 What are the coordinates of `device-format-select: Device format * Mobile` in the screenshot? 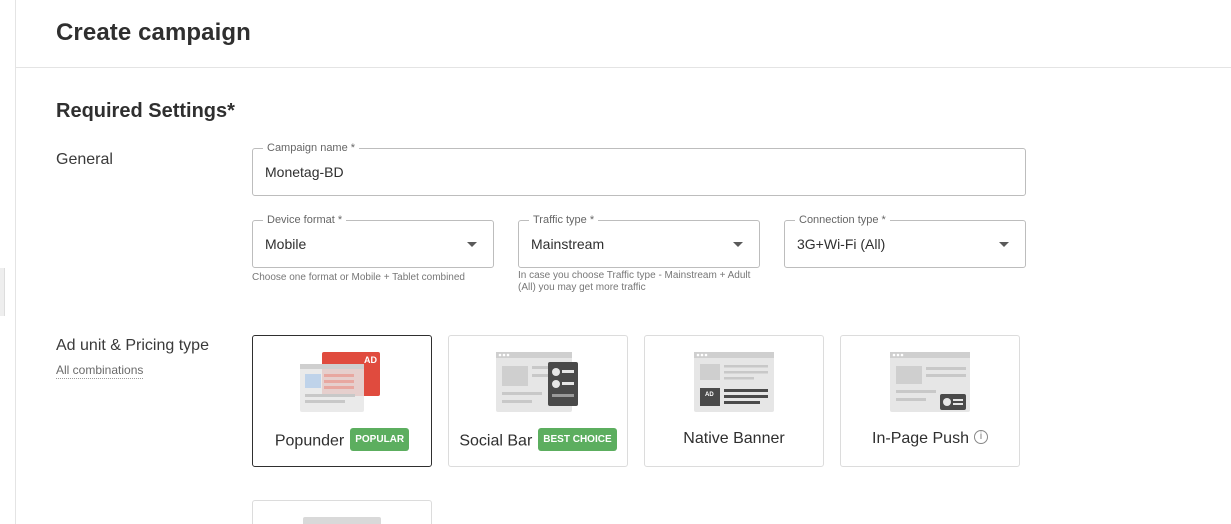 It's located at (373, 240).